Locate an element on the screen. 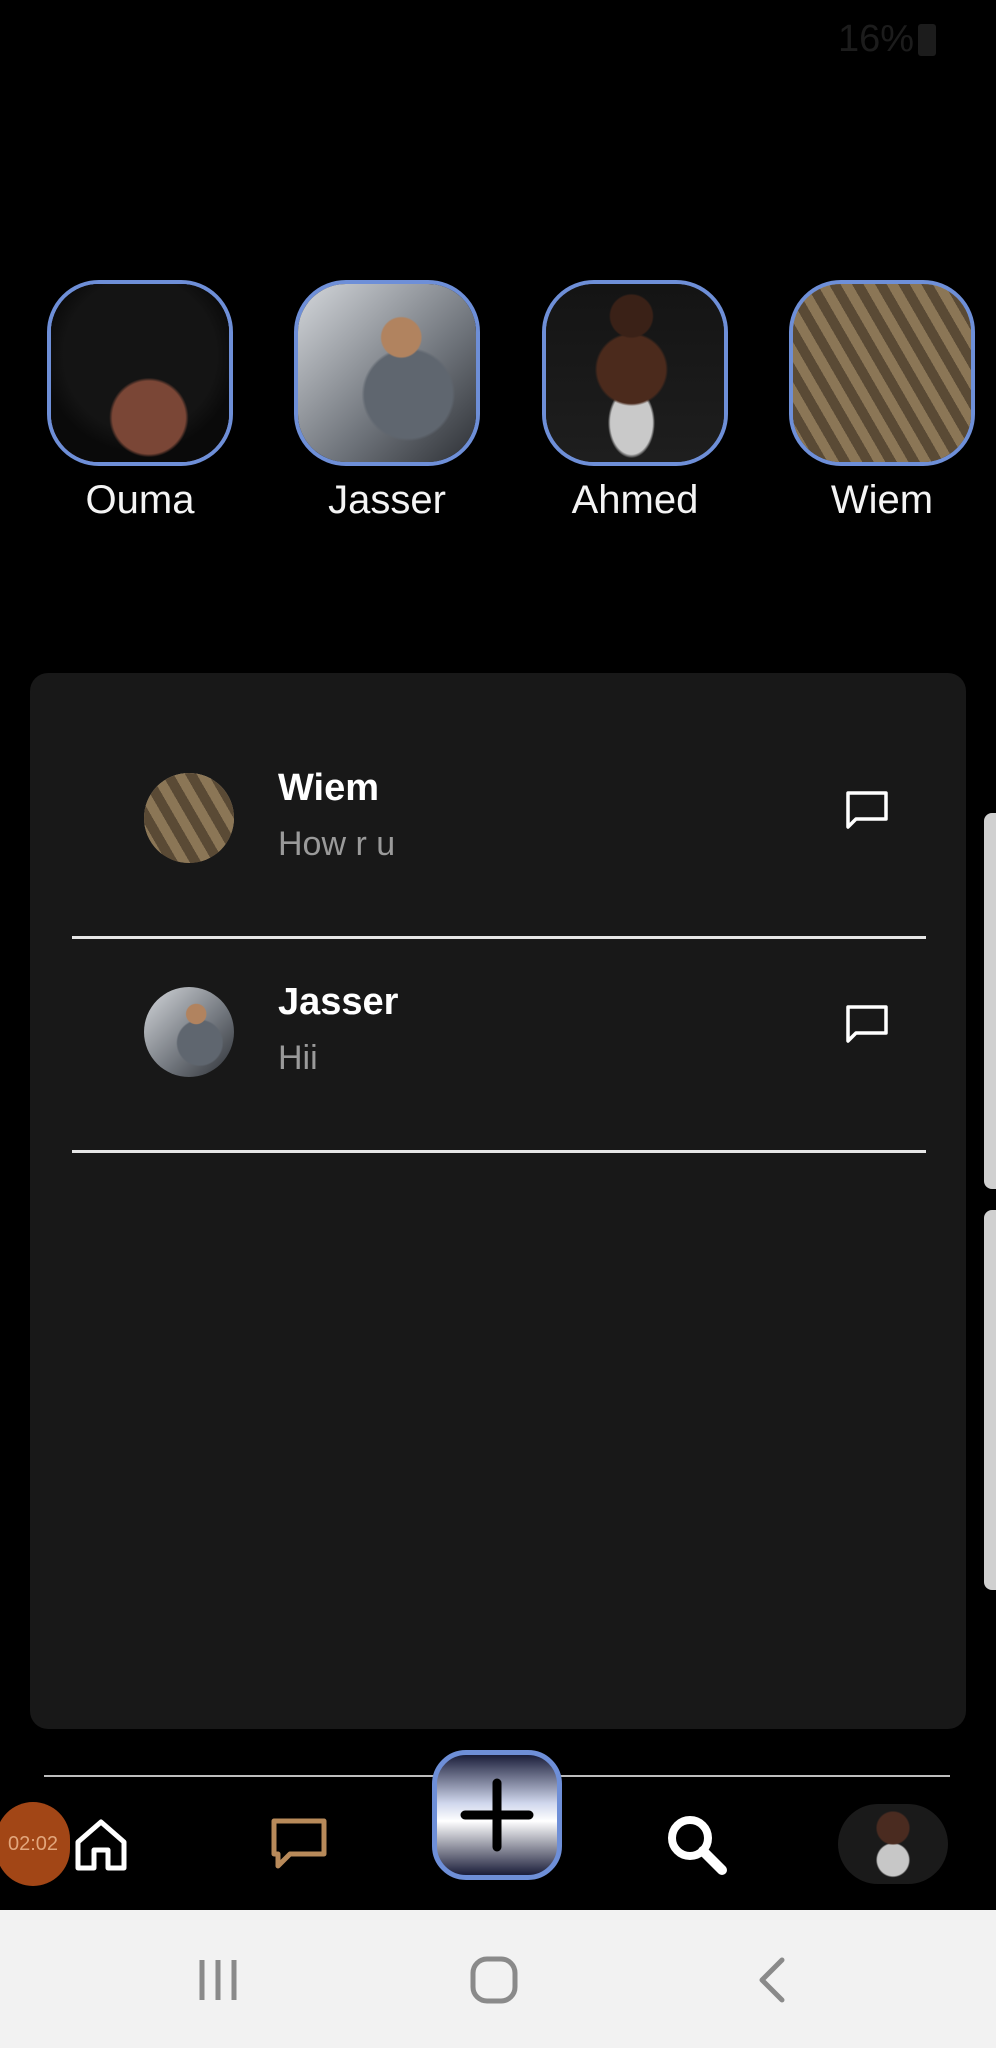 The height and width of the screenshot is (2048, 996). story-ouma: Ouma is located at coordinates (140, 401).